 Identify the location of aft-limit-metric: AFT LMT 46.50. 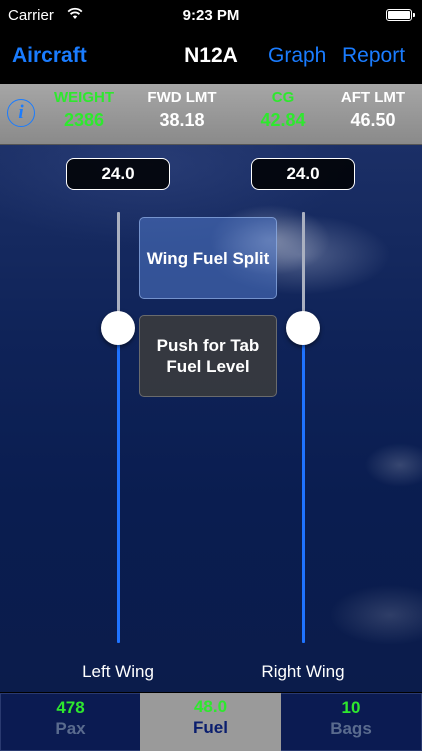
(372, 110).